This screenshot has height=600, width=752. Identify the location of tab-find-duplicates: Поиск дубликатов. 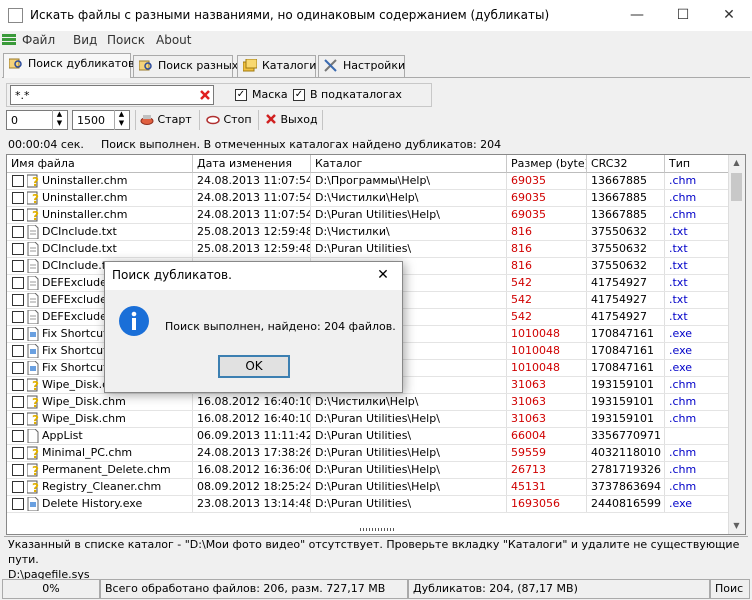
(68, 65).